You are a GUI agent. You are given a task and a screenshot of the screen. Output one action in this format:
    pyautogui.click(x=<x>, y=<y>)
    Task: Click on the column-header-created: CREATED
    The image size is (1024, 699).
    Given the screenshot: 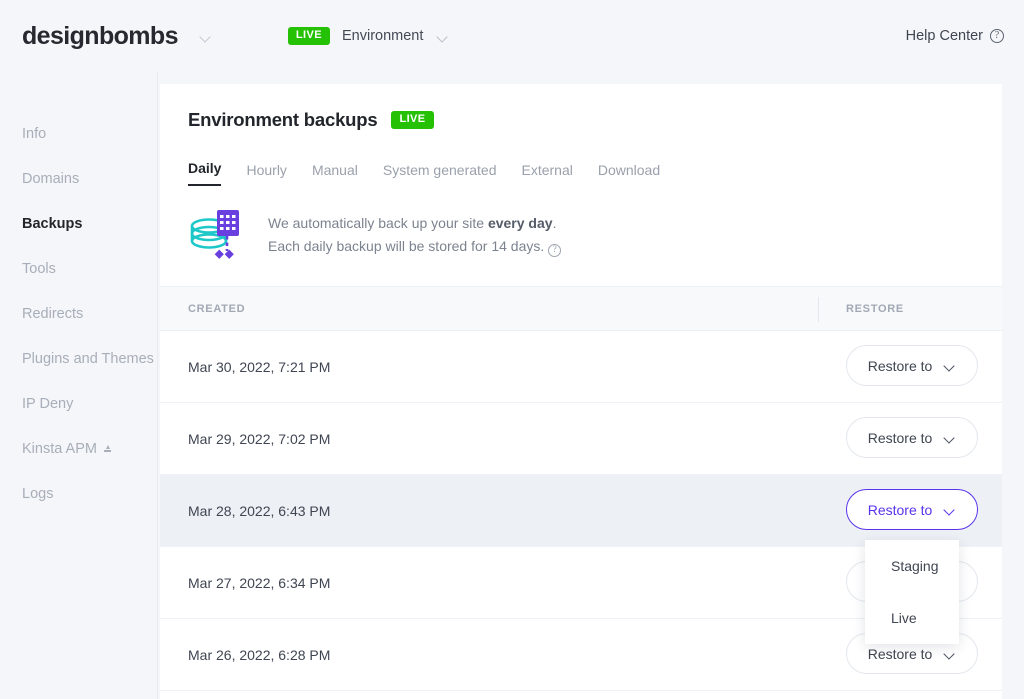 What is the action you would take?
    pyautogui.click(x=217, y=309)
    